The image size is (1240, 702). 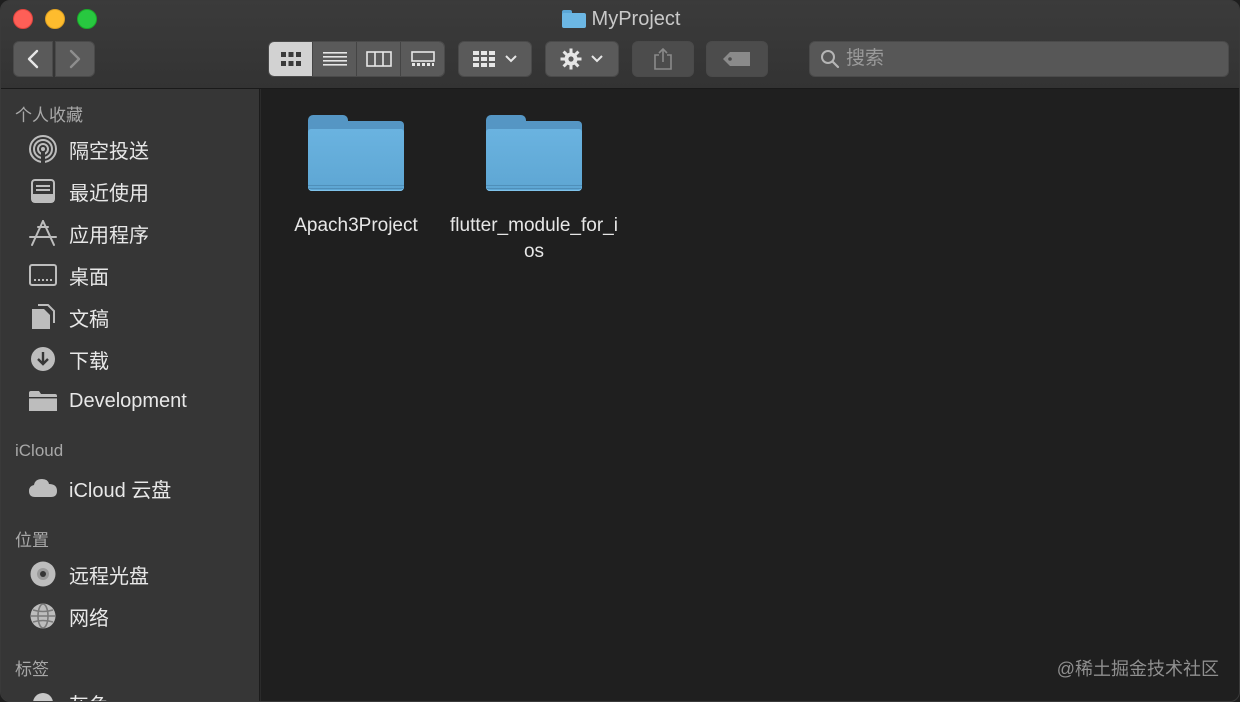 I want to click on back-button, so click(x=33, y=59).